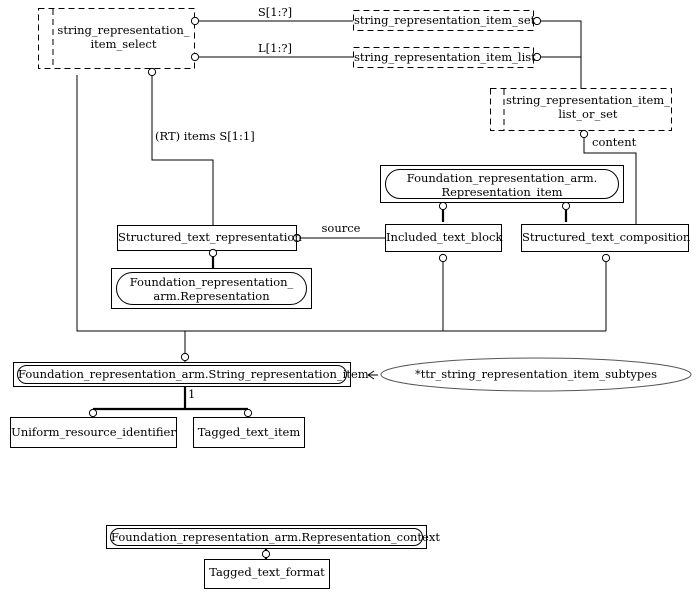 This screenshot has width=699, height=601. Describe the element at coordinates (558, 54) in the screenshot. I see `edge-item-set-to-list-or-set` at that location.